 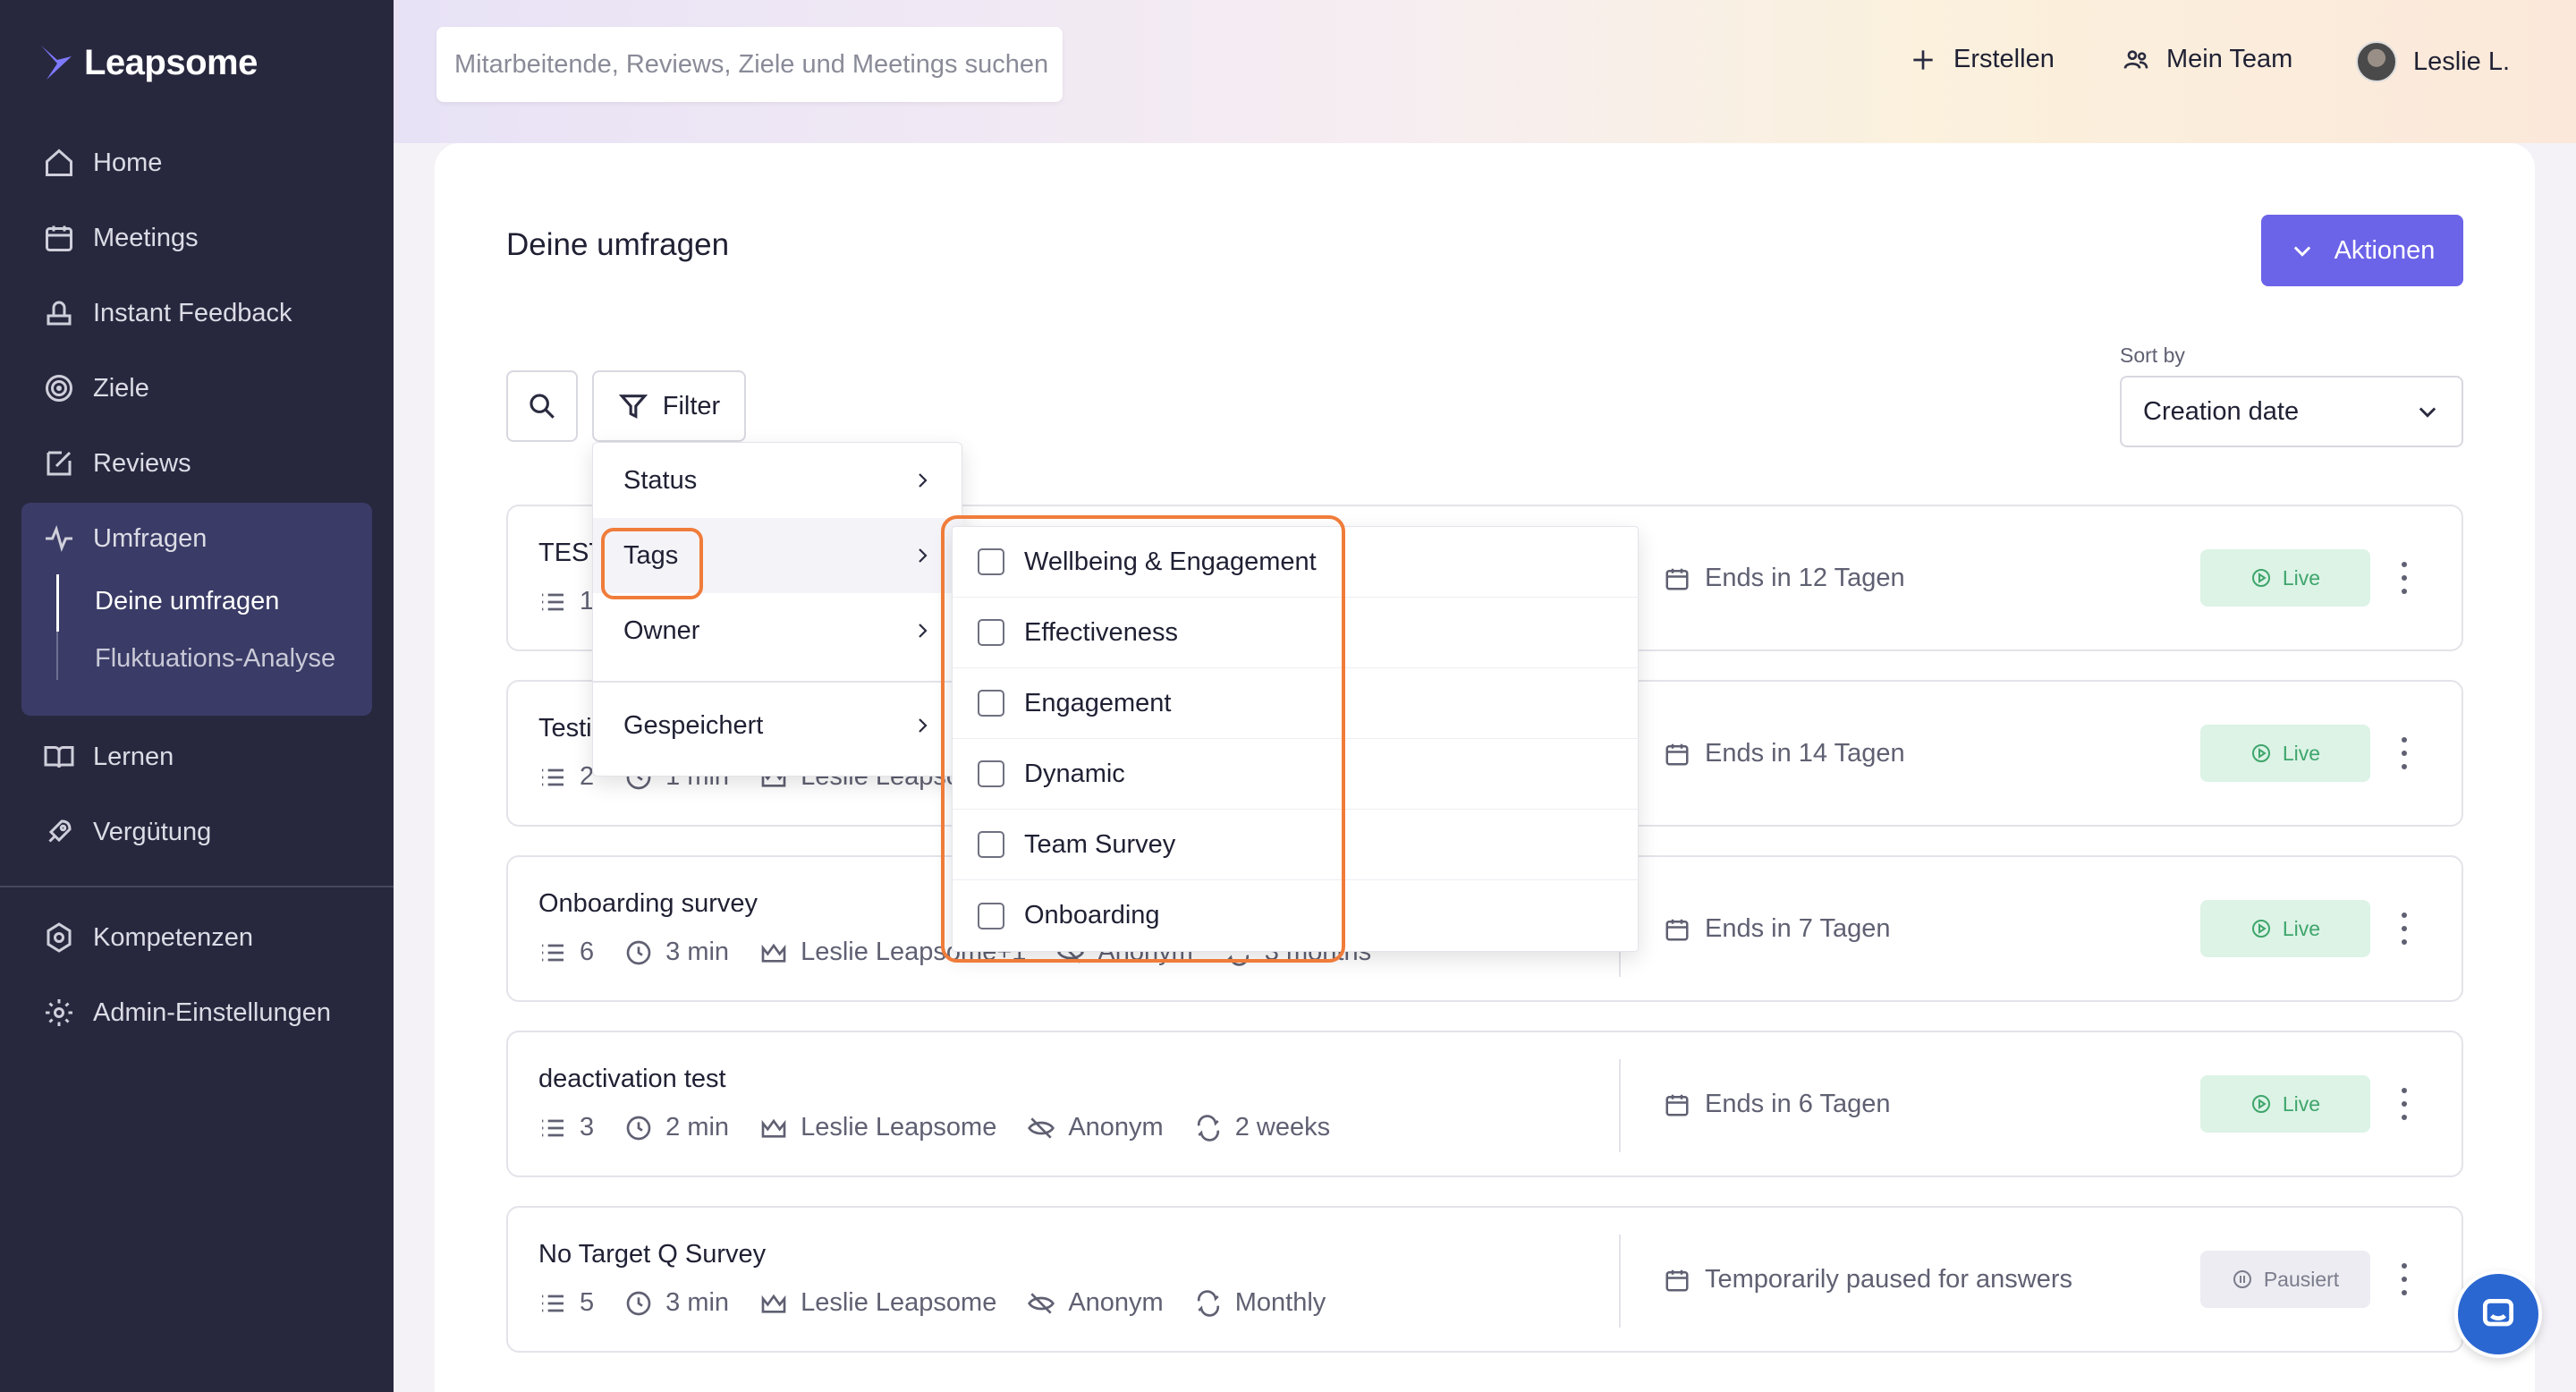 I want to click on feedback-icon, so click(x=59, y=313).